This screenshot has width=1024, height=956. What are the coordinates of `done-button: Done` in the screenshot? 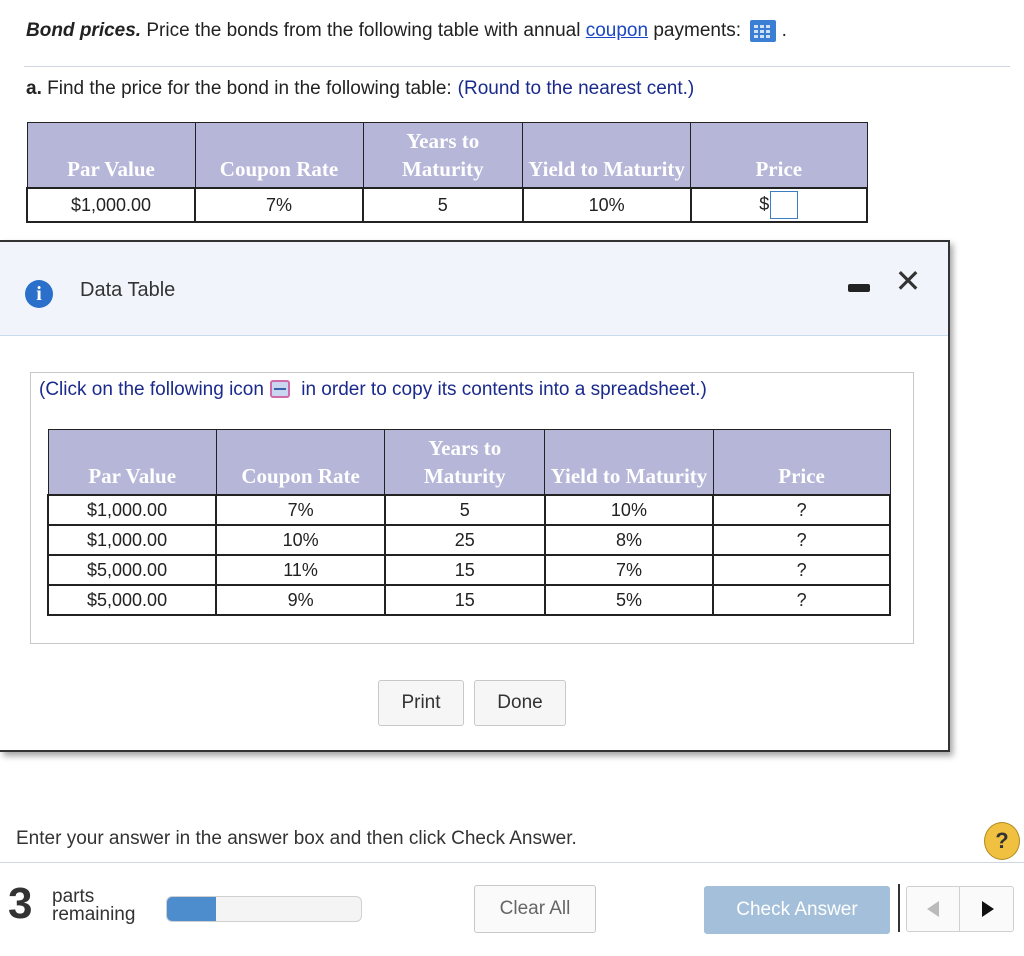 It's located at (520, 703).